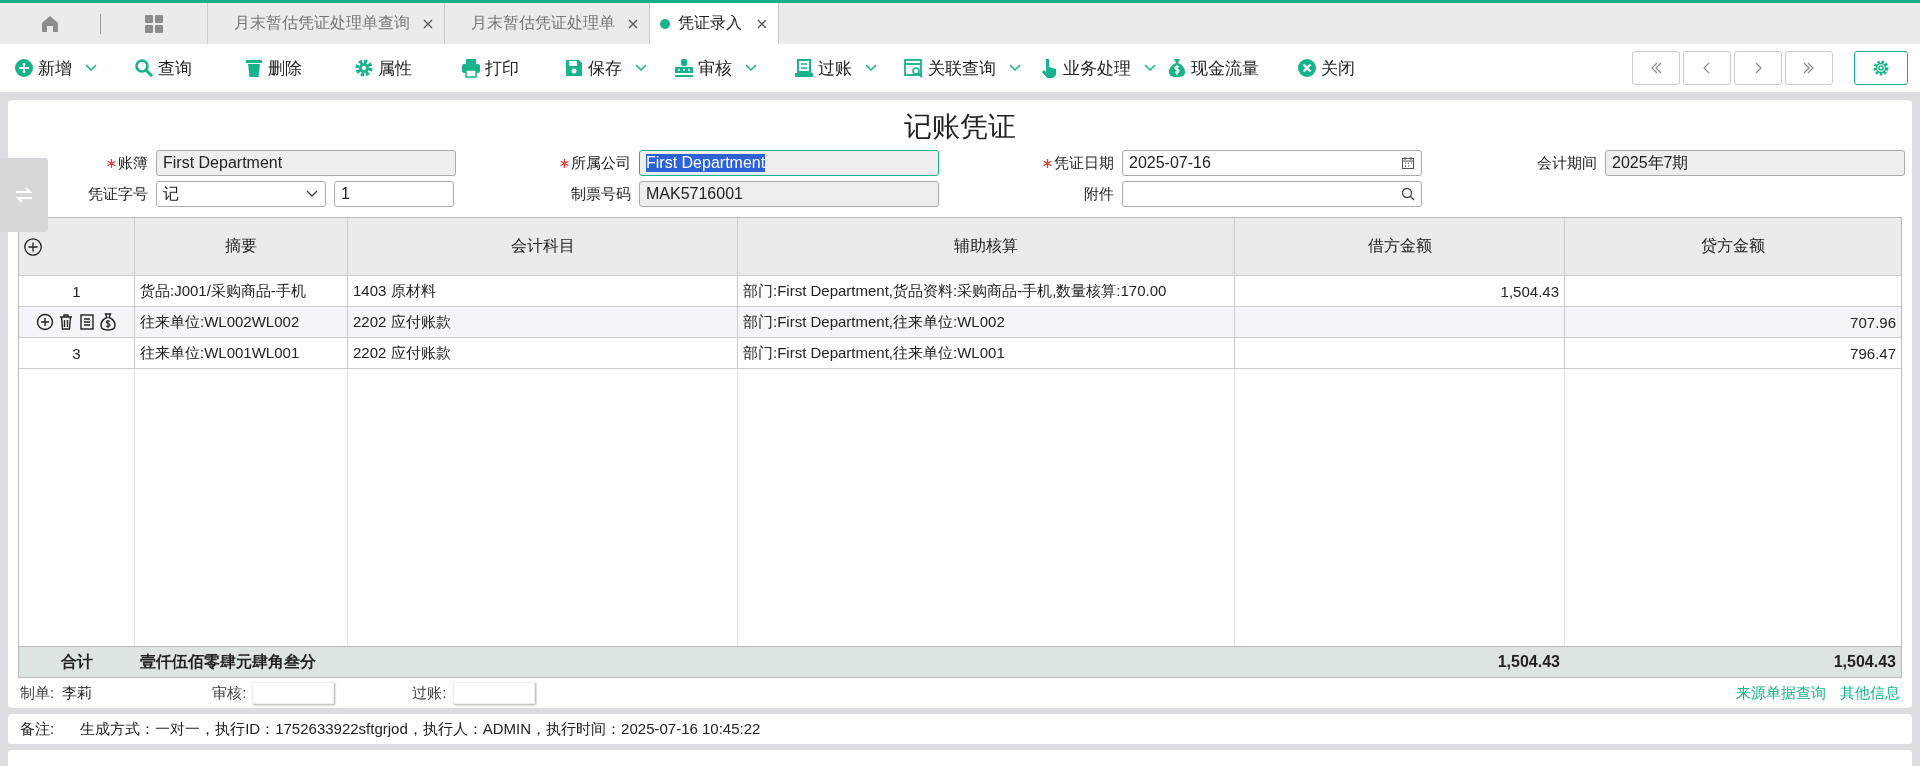 This screenshot has height=766, width=1920. I want to click on stamp-icon, so click(684, 68).